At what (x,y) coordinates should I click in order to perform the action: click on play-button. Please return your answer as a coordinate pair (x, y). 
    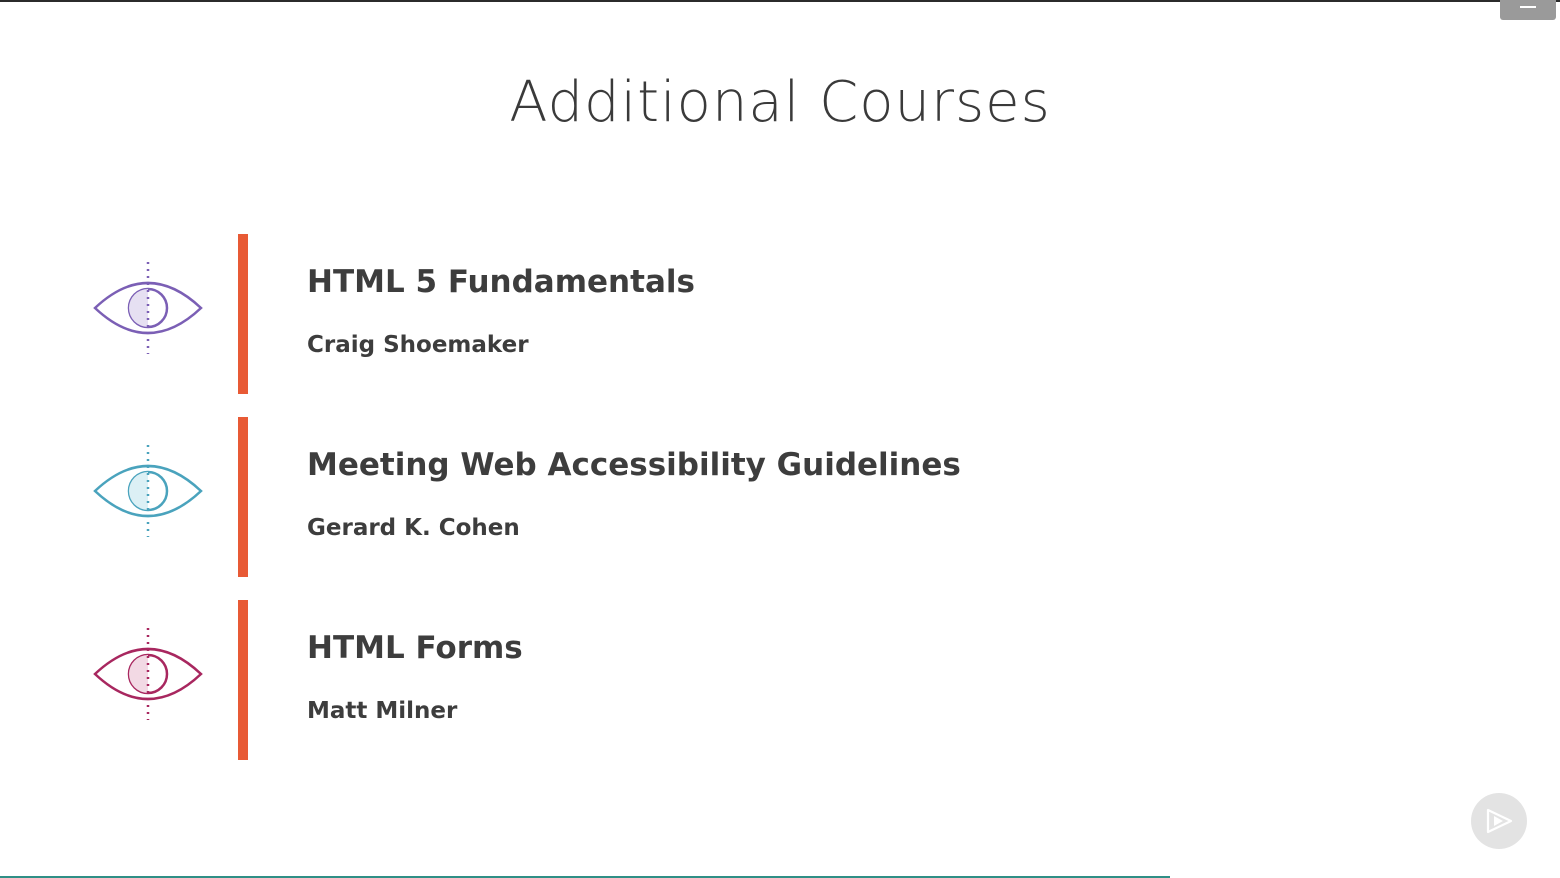
    Looking at the image, I should click on (1499, 821).